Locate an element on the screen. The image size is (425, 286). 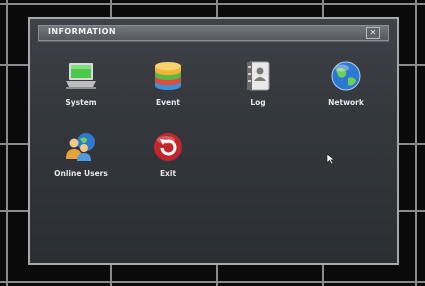
menu-label: Exit is located at coordinates (168, 173).